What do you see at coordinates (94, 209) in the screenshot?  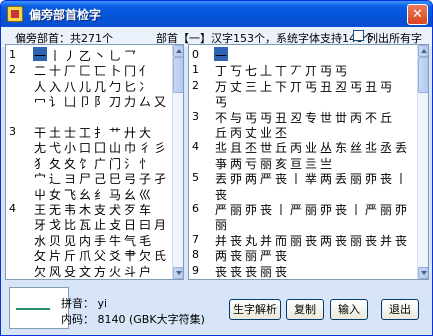 I see `radical-chars: 王无韦木支犬歹车` at bounding box center [94, 209].